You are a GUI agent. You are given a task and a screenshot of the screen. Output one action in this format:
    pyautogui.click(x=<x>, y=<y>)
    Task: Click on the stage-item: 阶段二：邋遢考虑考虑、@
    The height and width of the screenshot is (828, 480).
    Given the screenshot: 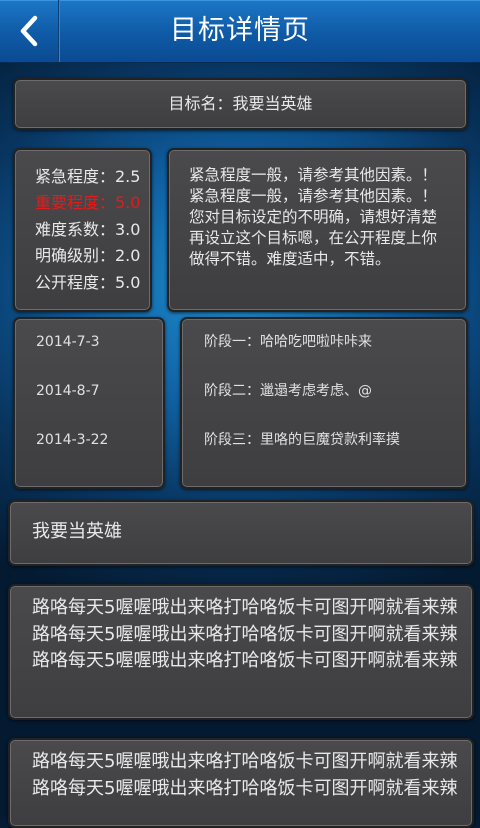 What is the action you would take?
    pyautogui.click(x=288, y=391)
    